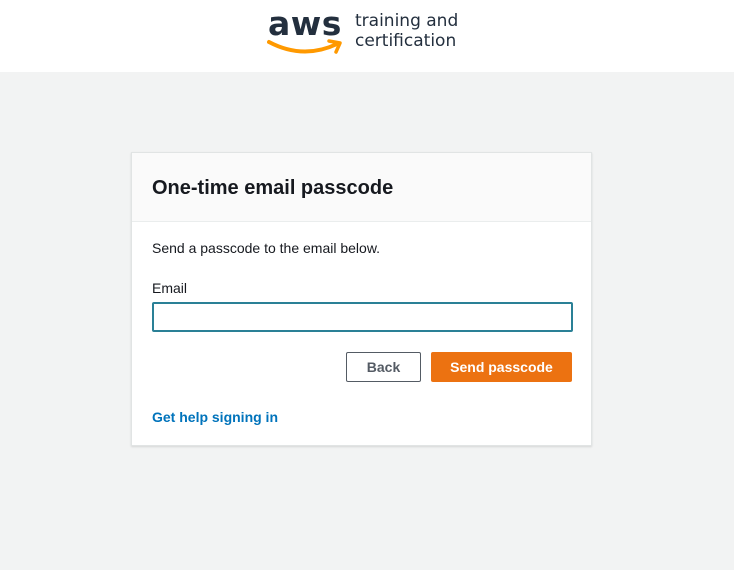  I want to click on top-bar: aws training and certification, so click(367, 36).